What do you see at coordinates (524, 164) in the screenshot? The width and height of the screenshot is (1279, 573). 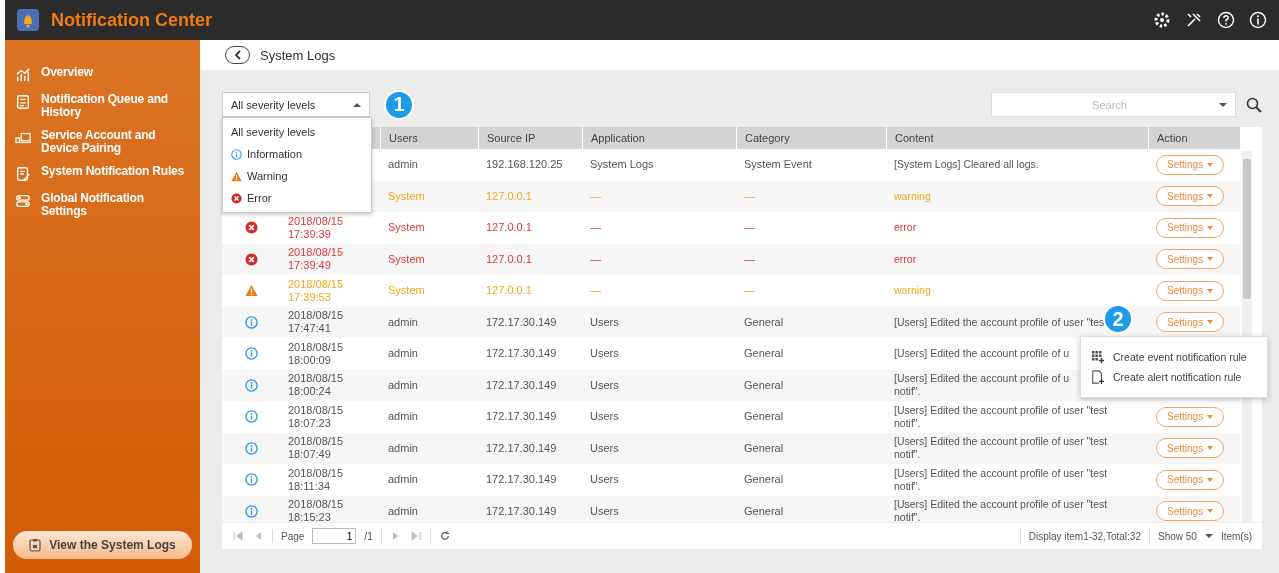 I see `ip-cell: 192.168.120.25` at bounding box center [524, 164].